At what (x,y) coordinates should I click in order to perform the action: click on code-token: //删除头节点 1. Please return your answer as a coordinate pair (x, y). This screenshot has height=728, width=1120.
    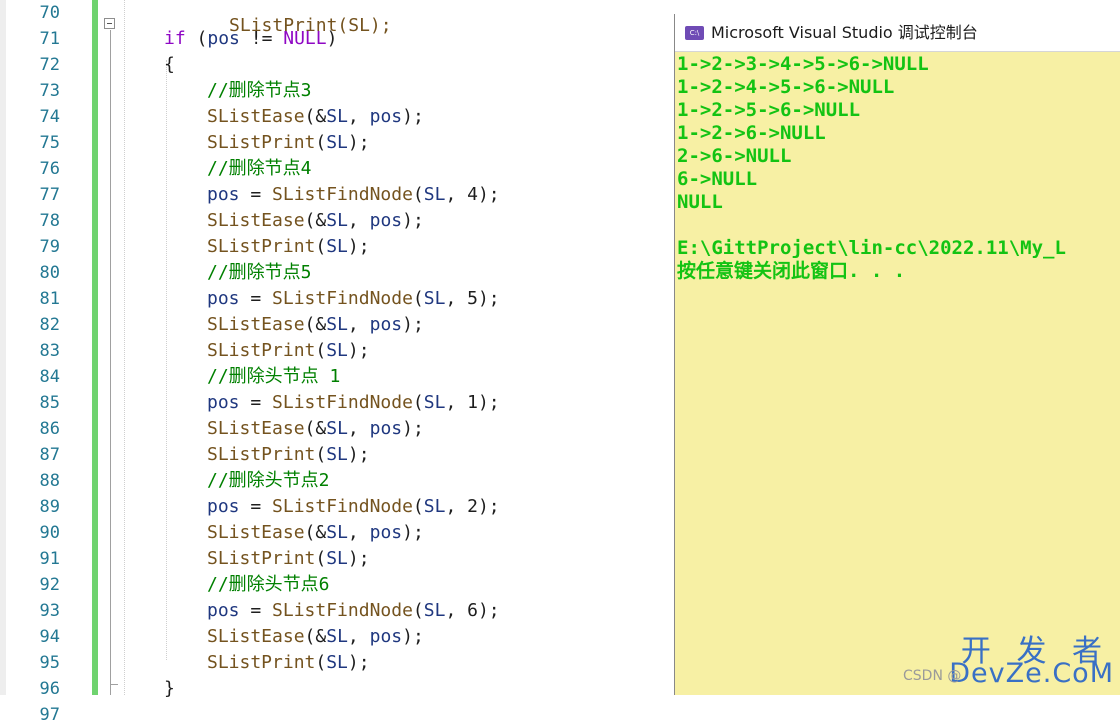
    Looking at the image, I should click on (274, 376).